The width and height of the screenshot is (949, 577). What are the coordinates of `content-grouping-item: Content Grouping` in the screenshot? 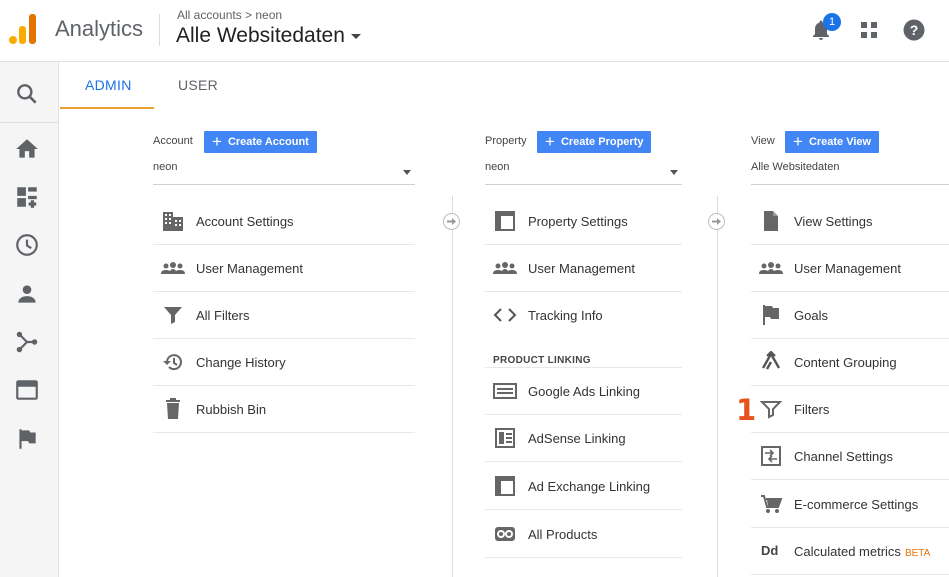 It's located at (850, 362).